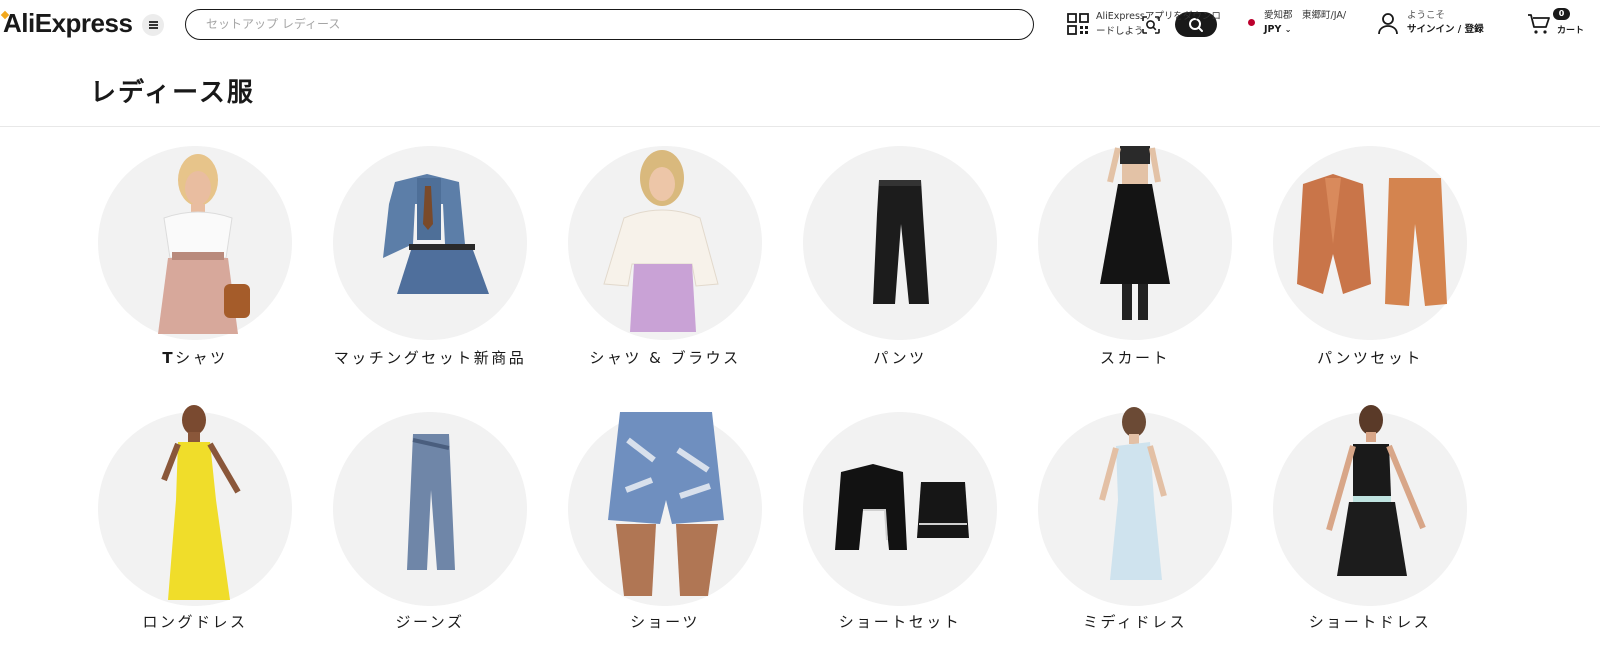 The width and height of the screenshot is (1600, 662). What do you see at coordinates (1134, 358) in the screenshot?
I see `category-label: スカート` at bounding box center [1134, 358].